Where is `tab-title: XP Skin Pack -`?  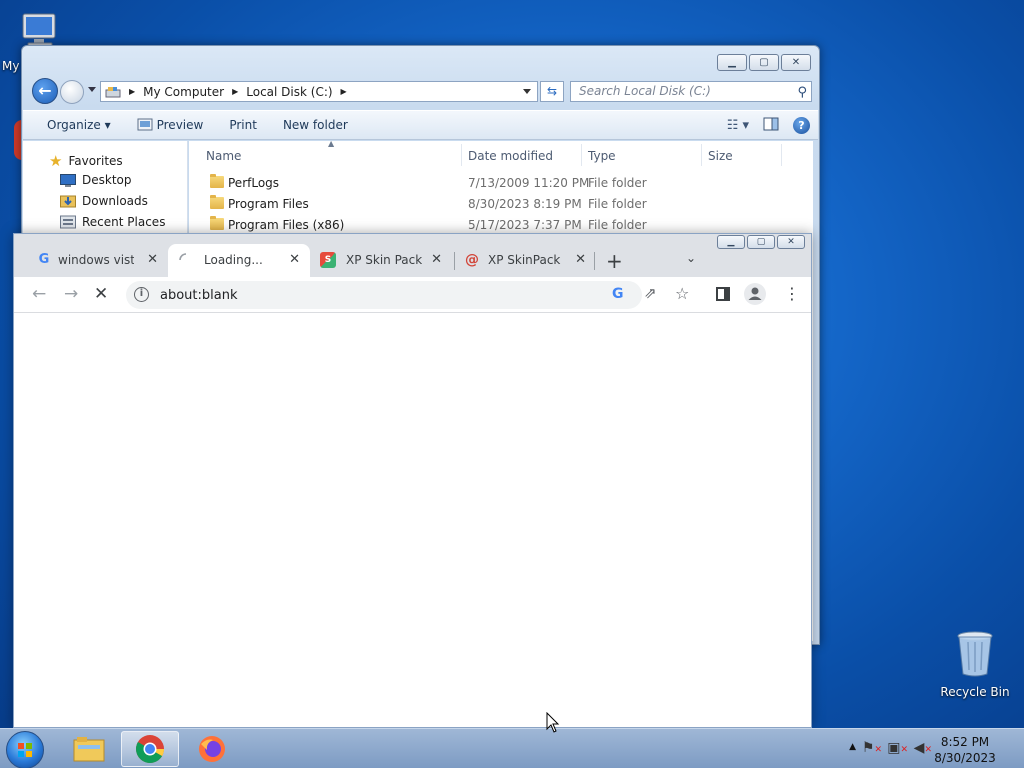 tab-title: XP Skin Pack - is located at coordinates (384, 260).